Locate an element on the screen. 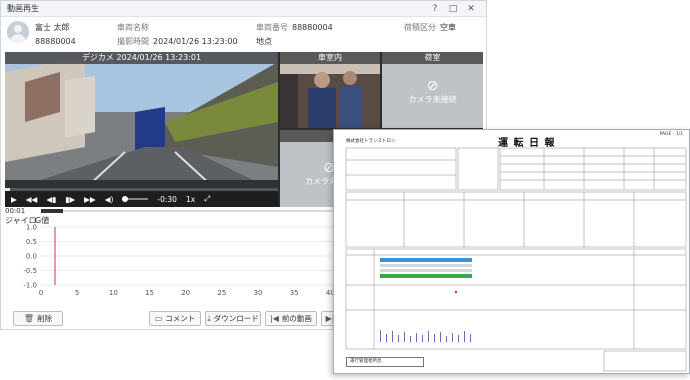  close-icon: ✕ is located at coordinates (471, 9).